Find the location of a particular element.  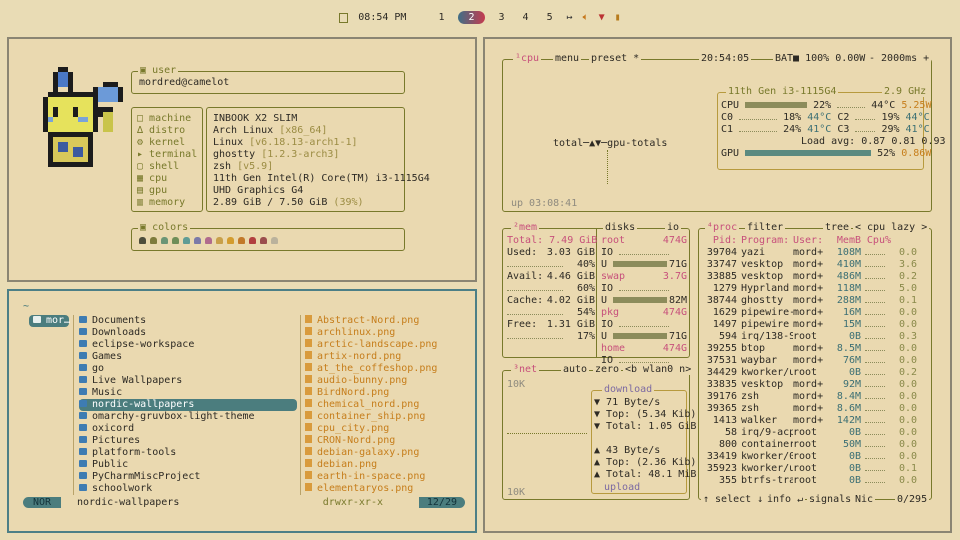

file-item: archlinux.png is located at coordinates (380, 333).